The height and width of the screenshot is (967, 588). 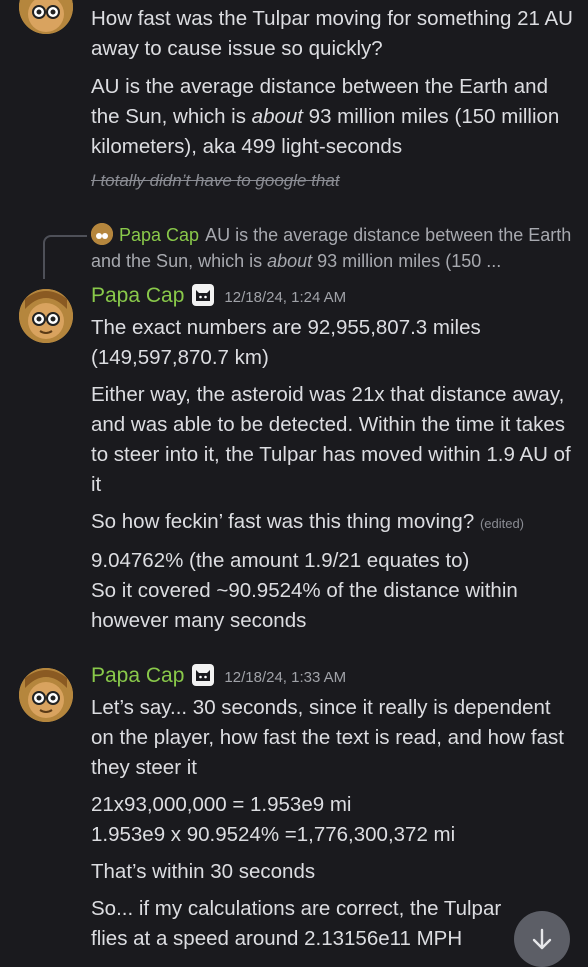 I want to click on reply-avatar, so click(x=102, y=234).